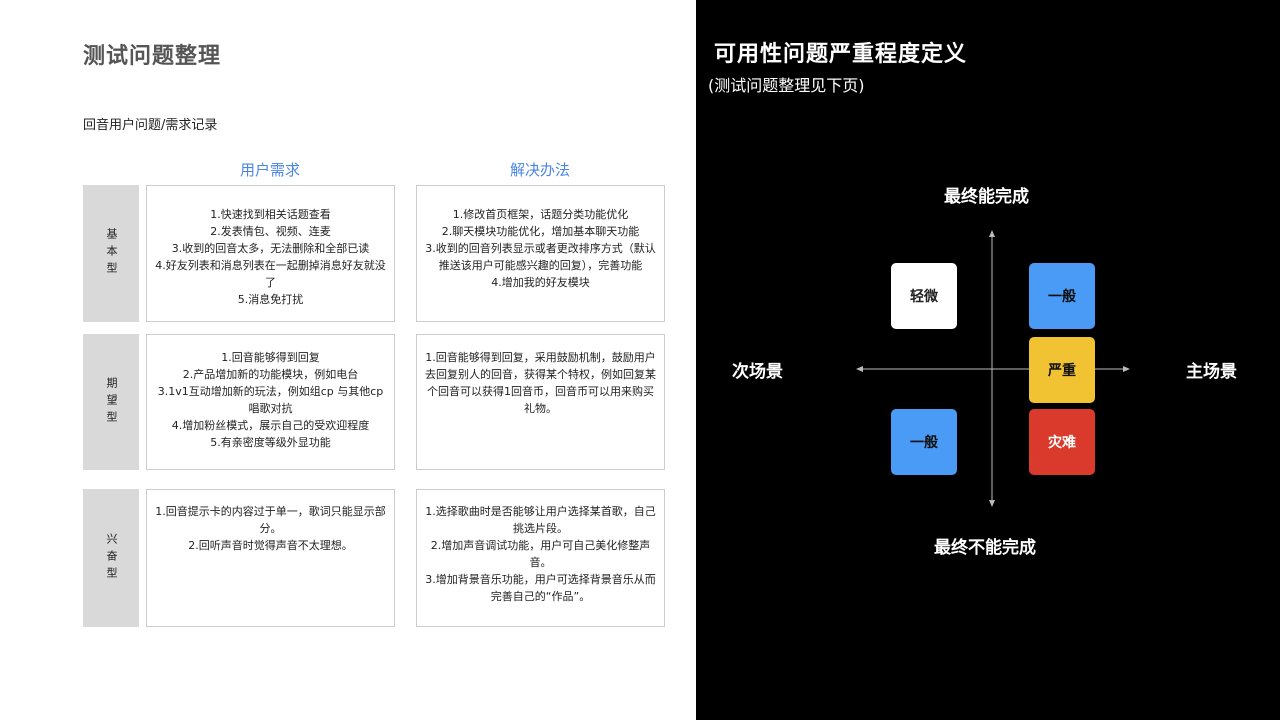 This screenshot has height=720, width=1280. I want to click on list-item: 2.发表情包、视频、连麦, so click(270, 231).